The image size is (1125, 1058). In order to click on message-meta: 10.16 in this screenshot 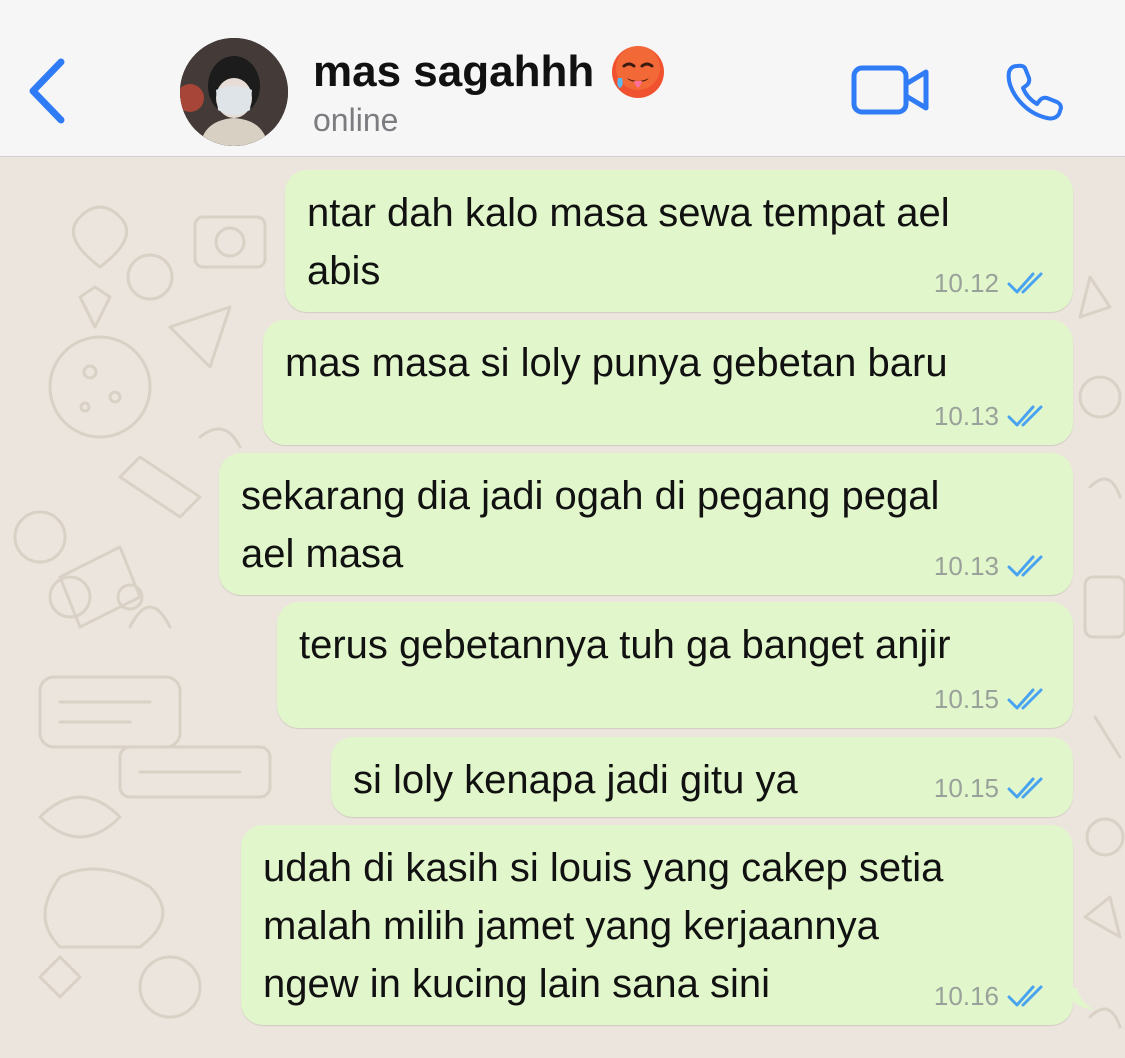, I will do `click(990, 996)`.